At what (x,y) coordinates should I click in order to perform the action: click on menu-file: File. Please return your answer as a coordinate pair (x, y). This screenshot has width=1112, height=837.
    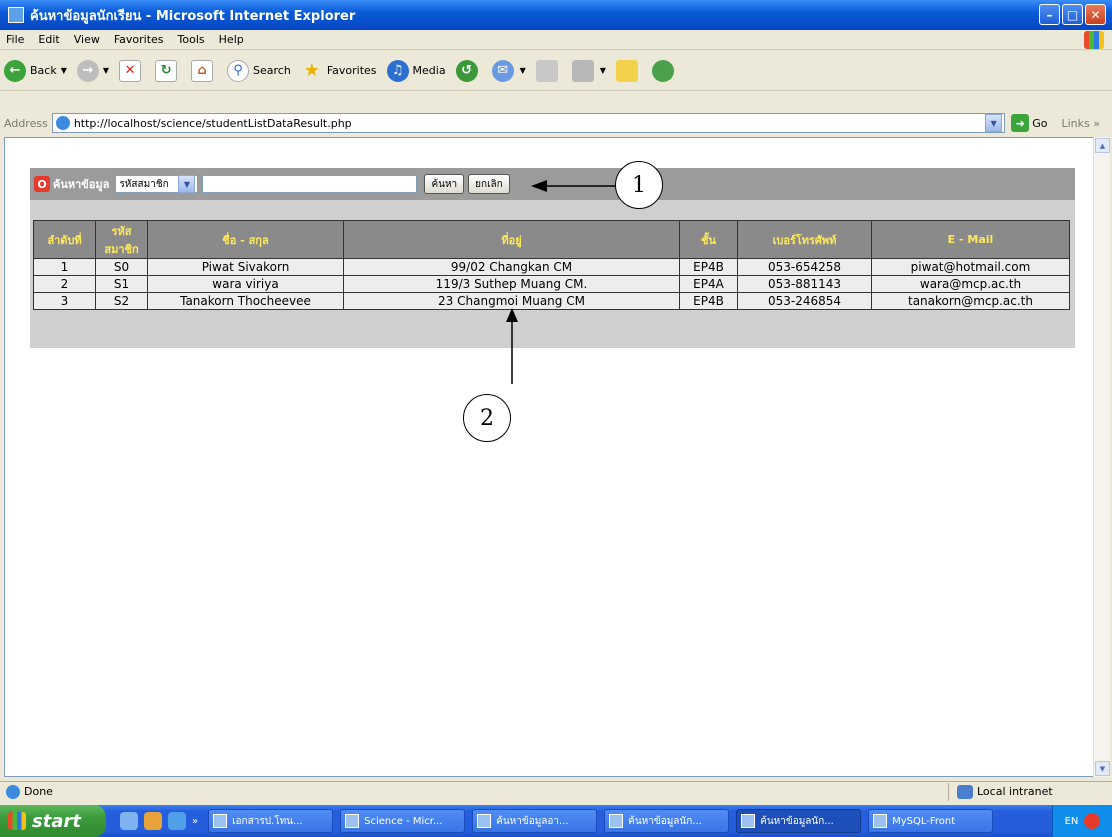
    Looking at the image, I should click on (15, 39).